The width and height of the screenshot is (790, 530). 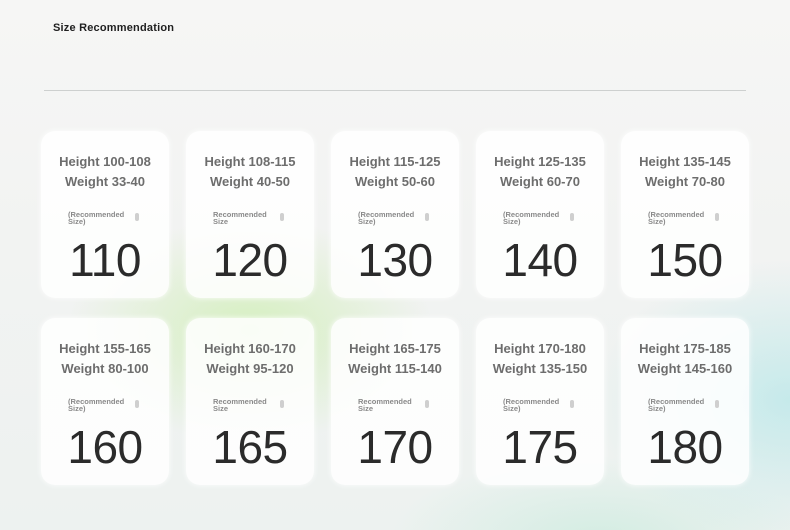 What do you see at coordinates (685, 447) in the screenshot?
I see `recommended-size-value: 180` at bounding box center [685, 447].